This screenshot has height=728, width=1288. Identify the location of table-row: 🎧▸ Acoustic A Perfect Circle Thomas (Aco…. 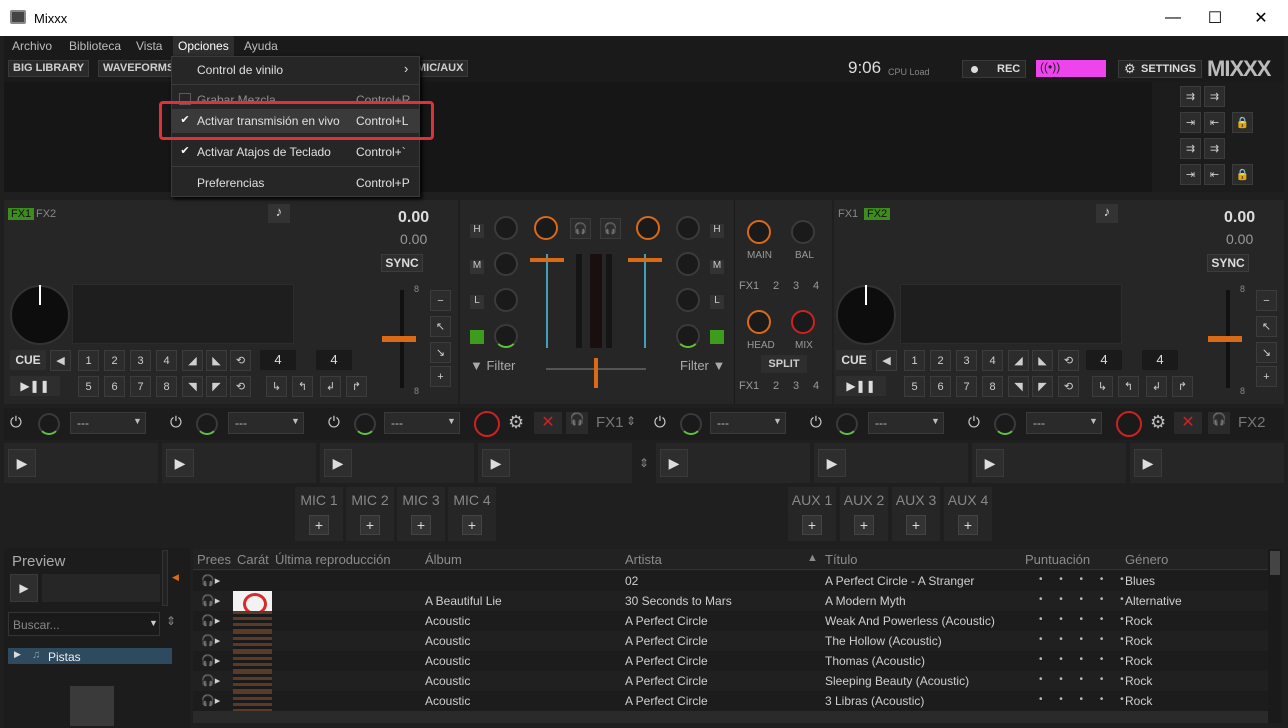
(730, 661).